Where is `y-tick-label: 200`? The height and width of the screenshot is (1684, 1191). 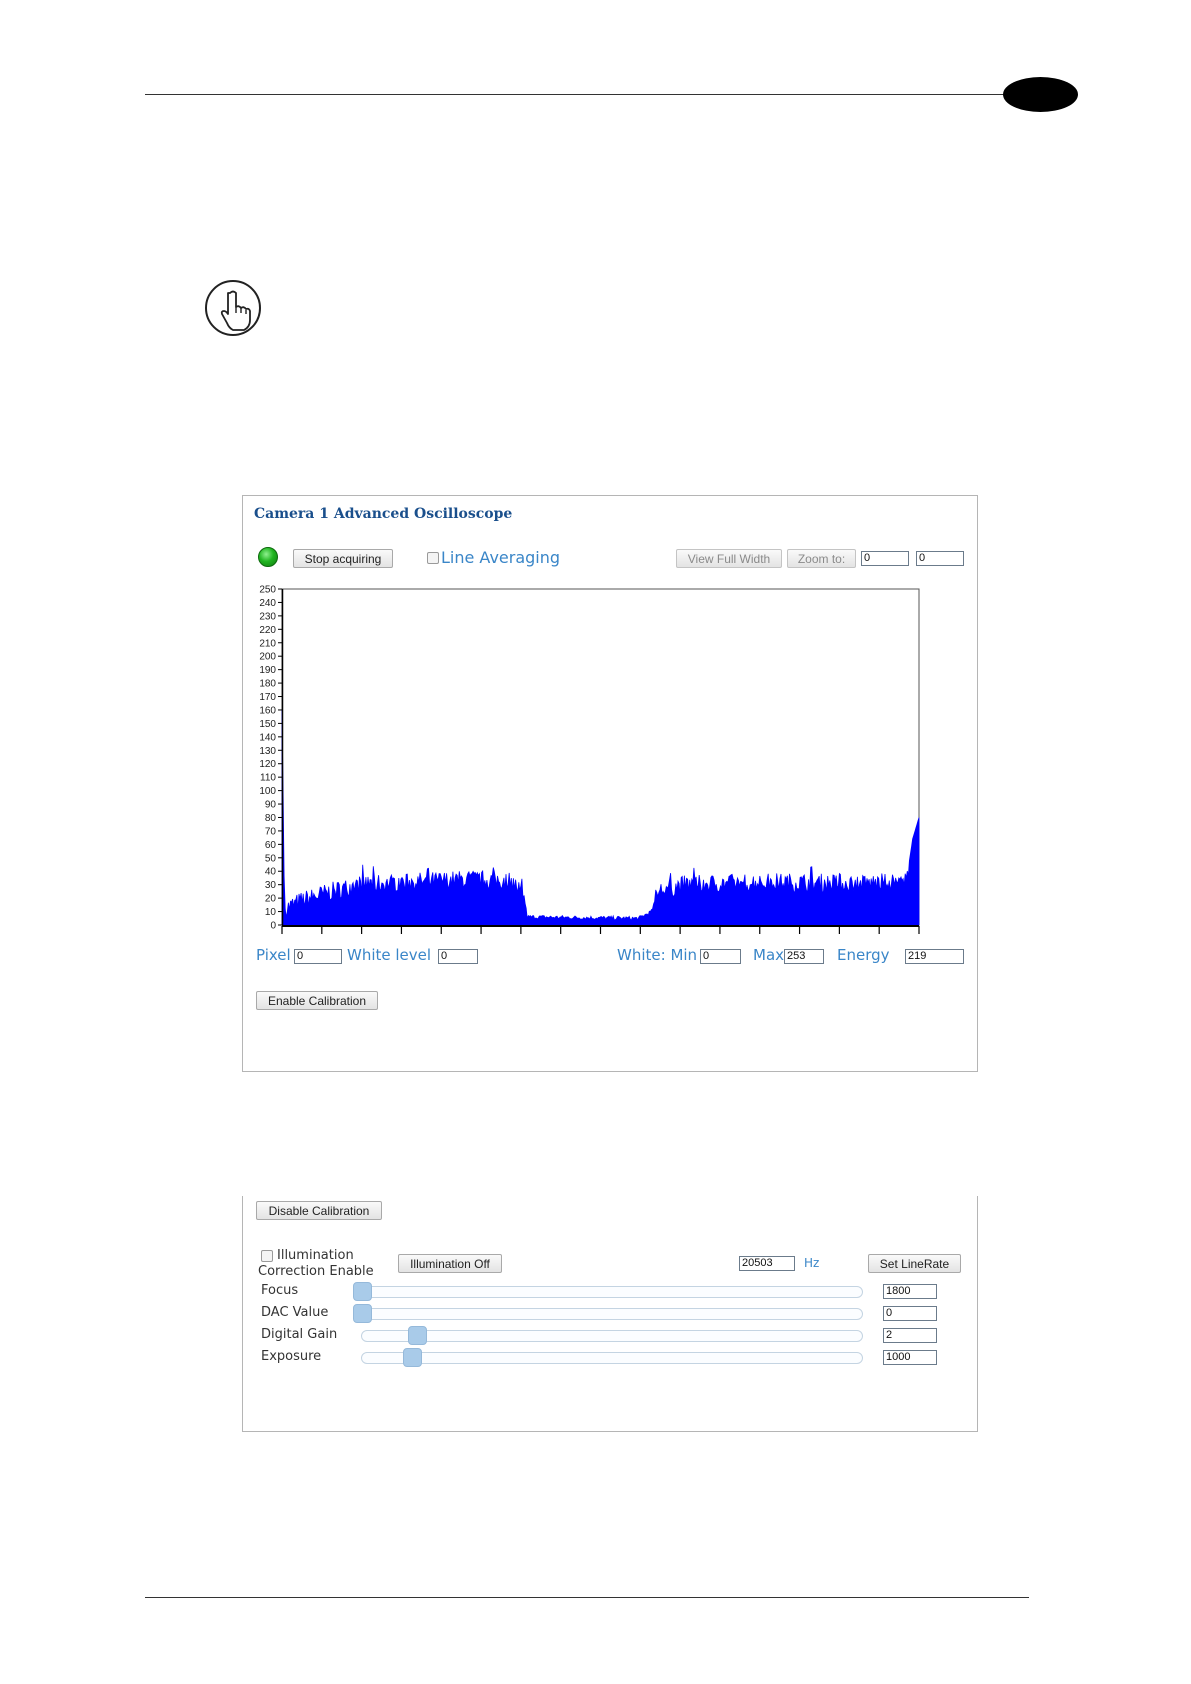
y-tick-label: 200 is located at coordinates (267, 657).